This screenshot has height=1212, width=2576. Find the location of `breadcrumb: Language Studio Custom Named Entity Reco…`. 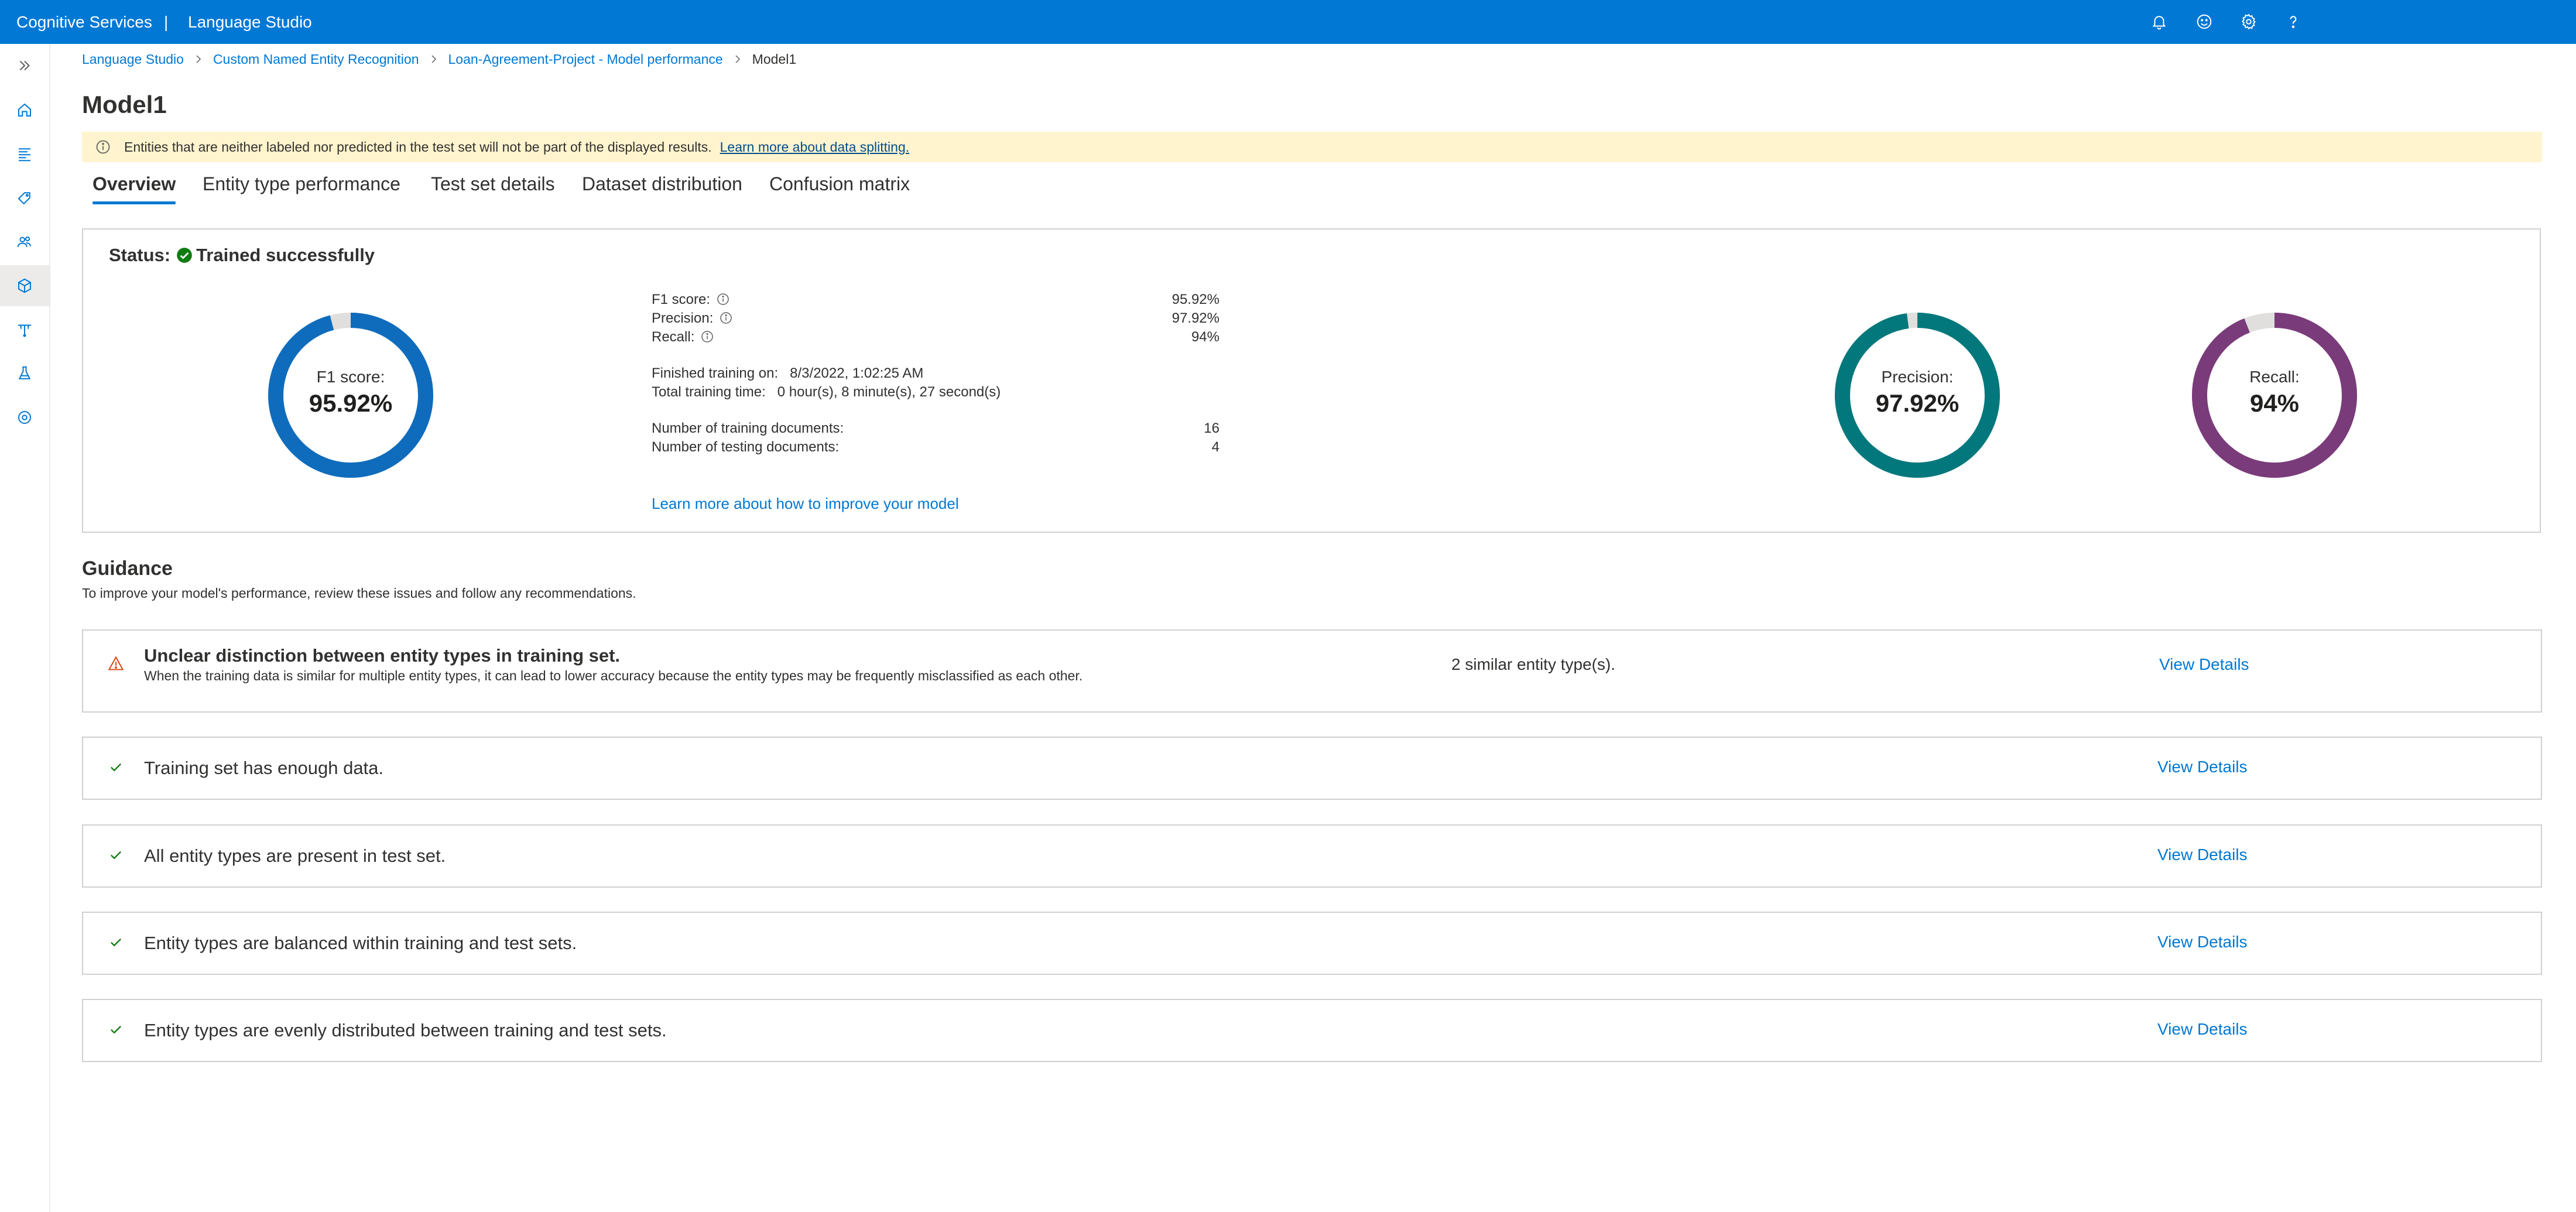

breadcrumb: Language Studio Custom Named Entity Reco… is located at coordinates (439, 59).